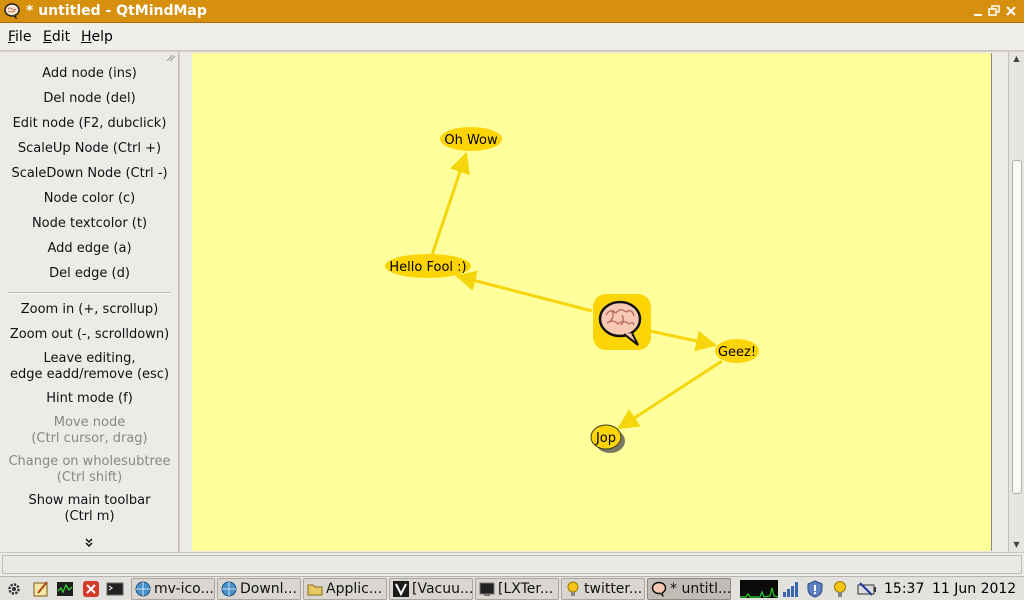 The image size is (1024, 600). I want to click on terminal-launcher-icon, so click(115, 589).